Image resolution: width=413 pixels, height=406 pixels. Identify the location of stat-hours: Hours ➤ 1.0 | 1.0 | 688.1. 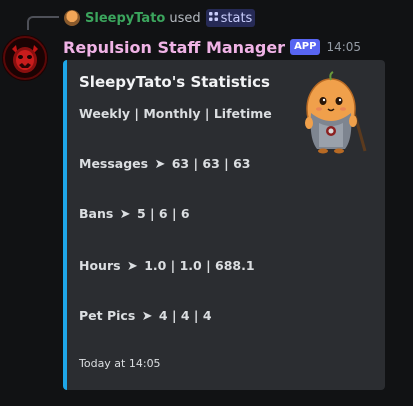
(167, 266).